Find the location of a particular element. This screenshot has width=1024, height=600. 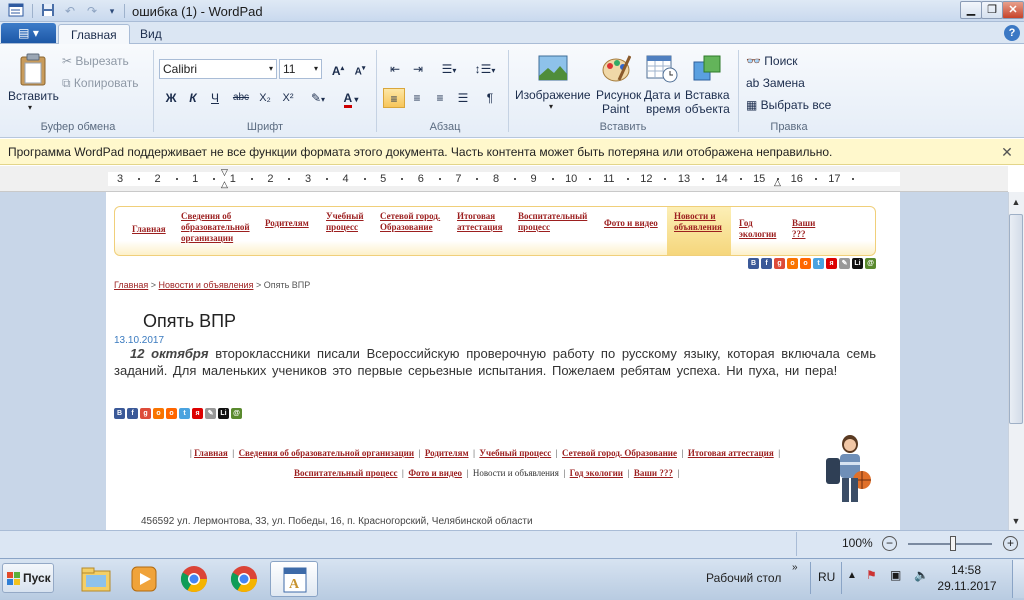

breadcrumb-news-link: Новости и объявления is located at coordinates (206, 285).